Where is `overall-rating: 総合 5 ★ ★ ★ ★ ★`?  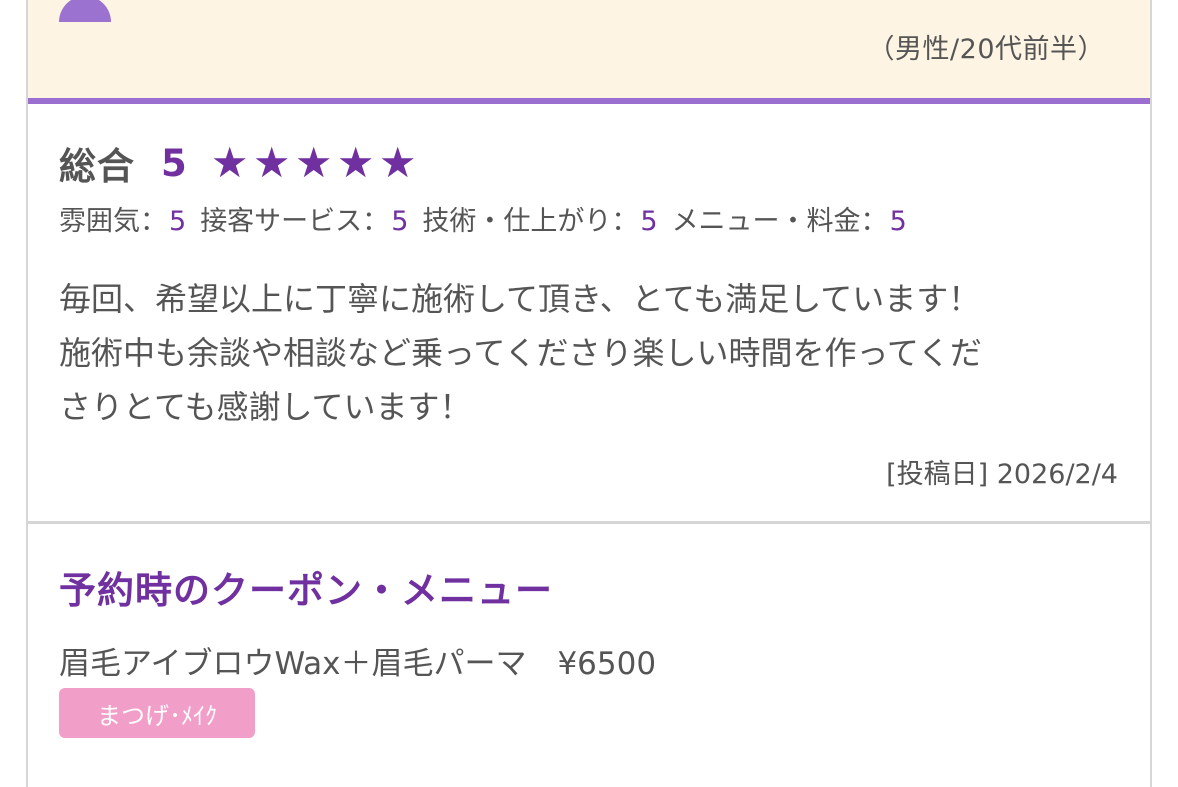
overall-rating: 総合 5 ★ ★ ★ ★ ★ is located at coordinates (239, 163).